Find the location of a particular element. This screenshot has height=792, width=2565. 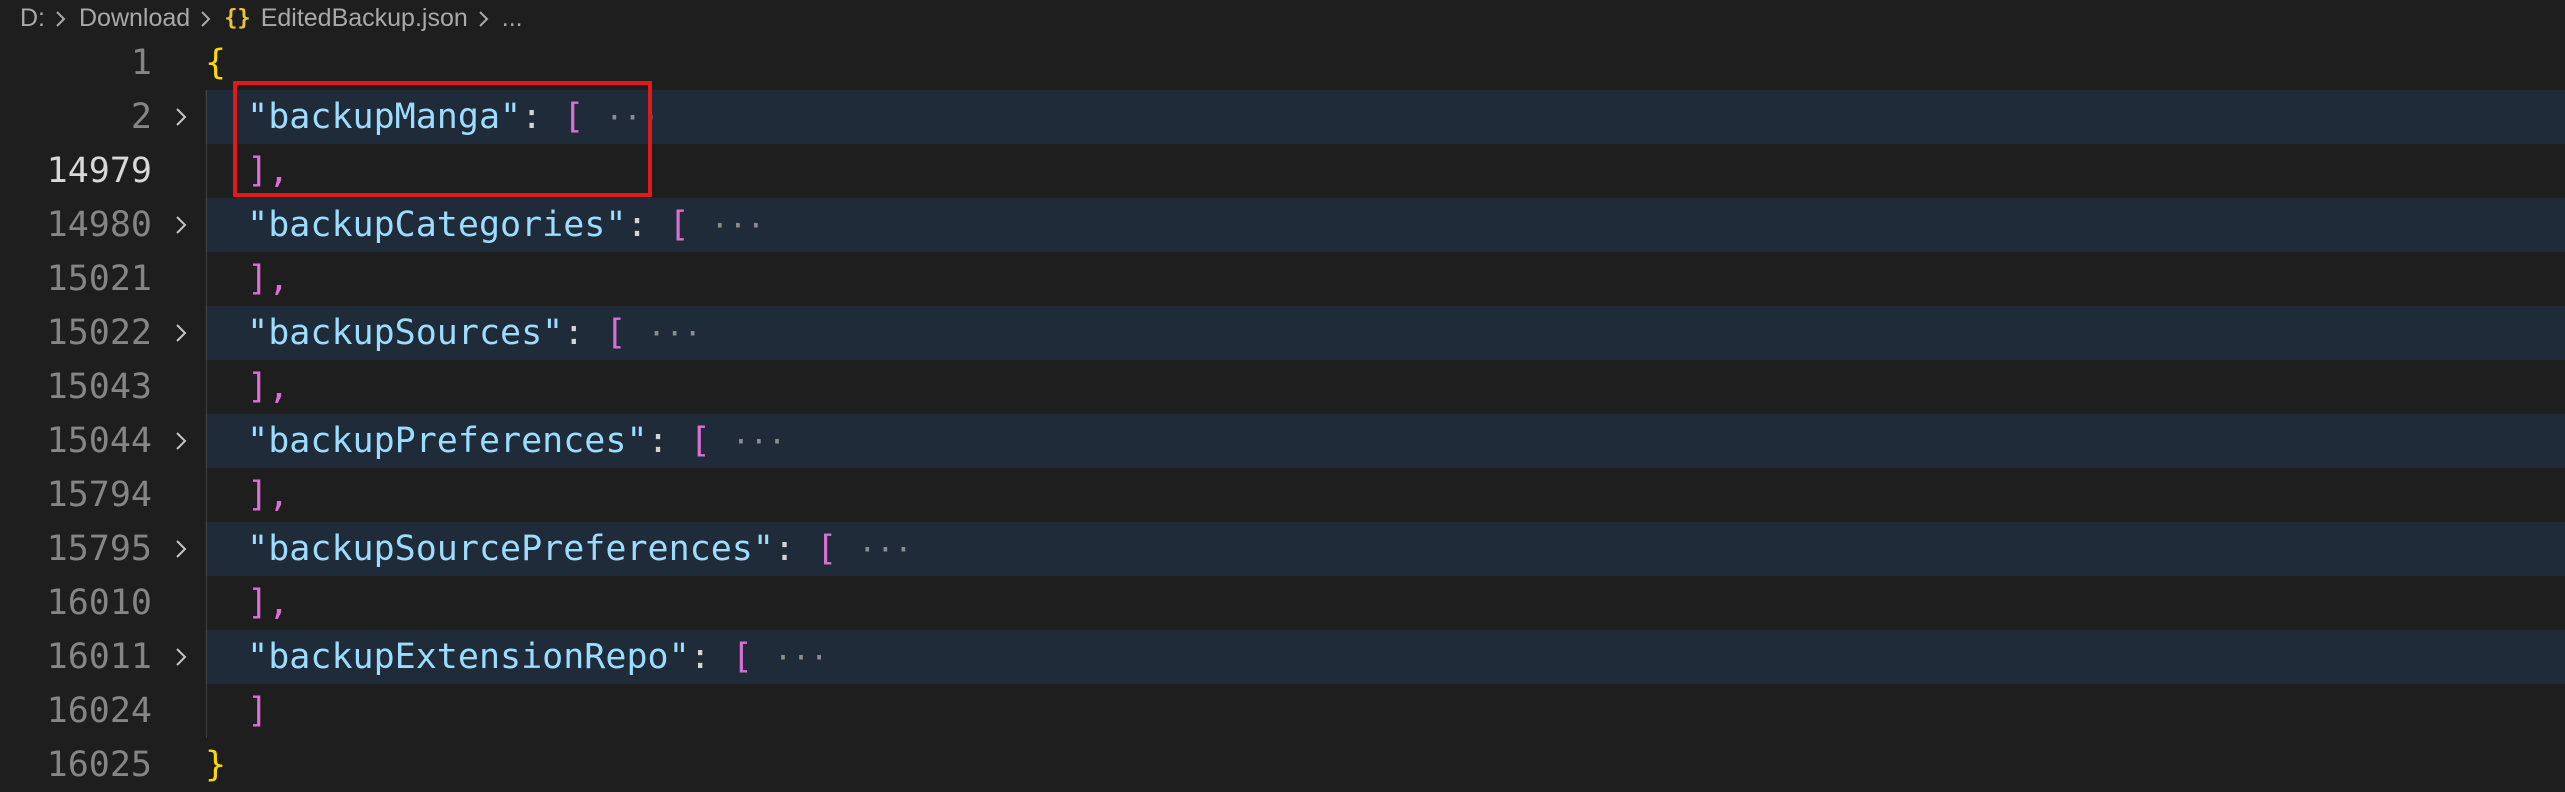

close-bracket: ] is located at coordinates (258, 711).